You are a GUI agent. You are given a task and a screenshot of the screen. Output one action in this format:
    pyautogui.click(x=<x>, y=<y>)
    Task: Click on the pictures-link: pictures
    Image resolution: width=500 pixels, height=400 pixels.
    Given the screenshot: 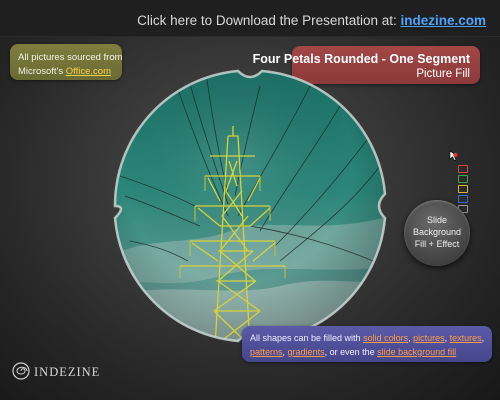 What is the action you would take?
    pyautogui.click(x=429, y=338)
    